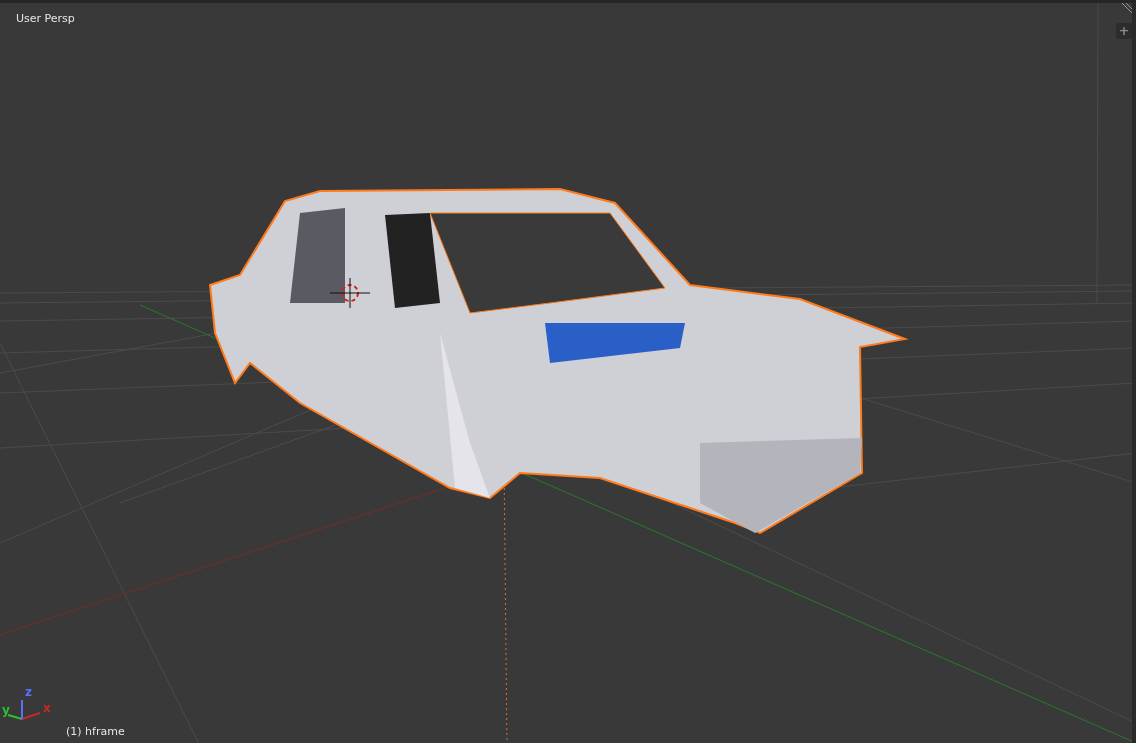 The image size is (1136, 743). Describe the element at coordinates (95, 731) in the screenshot. I see `object-label: (1) hframe` at that location.